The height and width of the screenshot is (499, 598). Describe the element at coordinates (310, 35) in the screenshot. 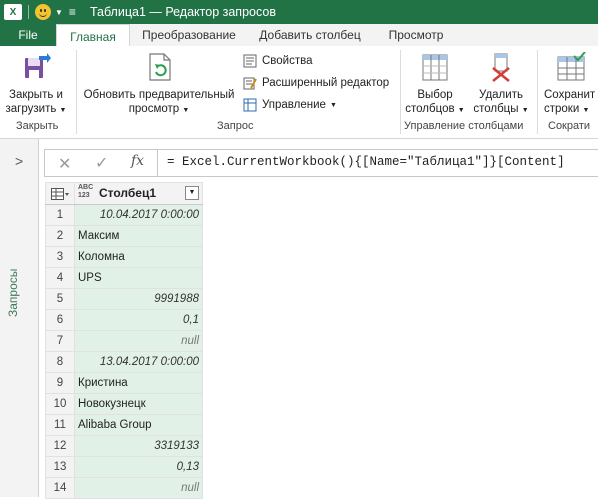

I see `tab-add-column: Добавить столбец` at that location.